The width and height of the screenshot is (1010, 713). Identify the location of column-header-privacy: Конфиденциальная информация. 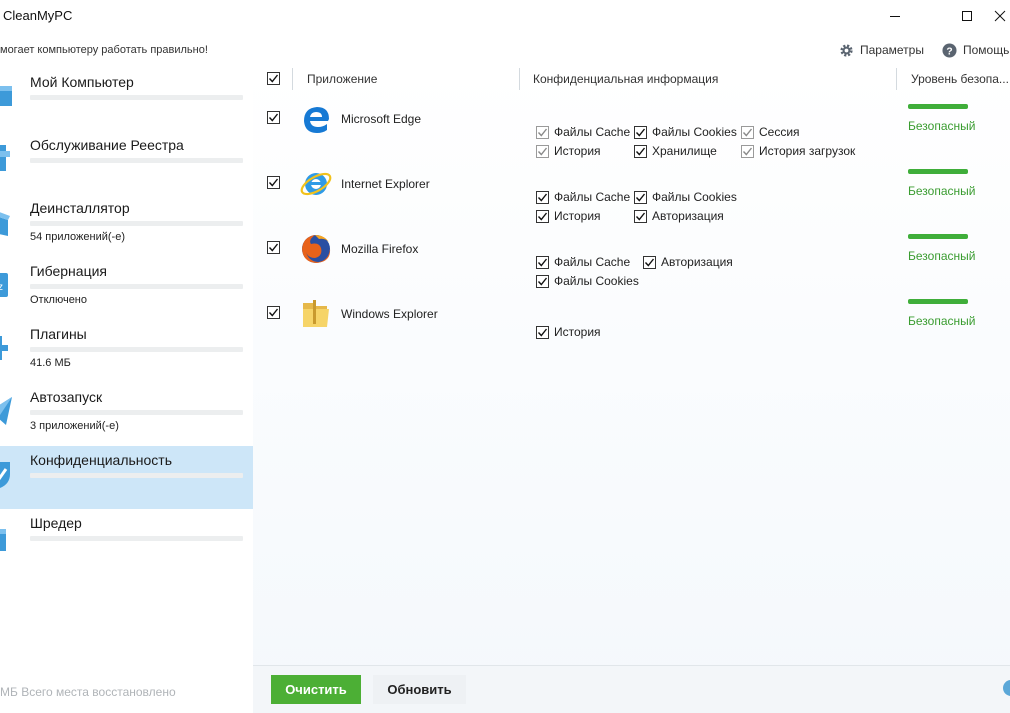
(625, 79).